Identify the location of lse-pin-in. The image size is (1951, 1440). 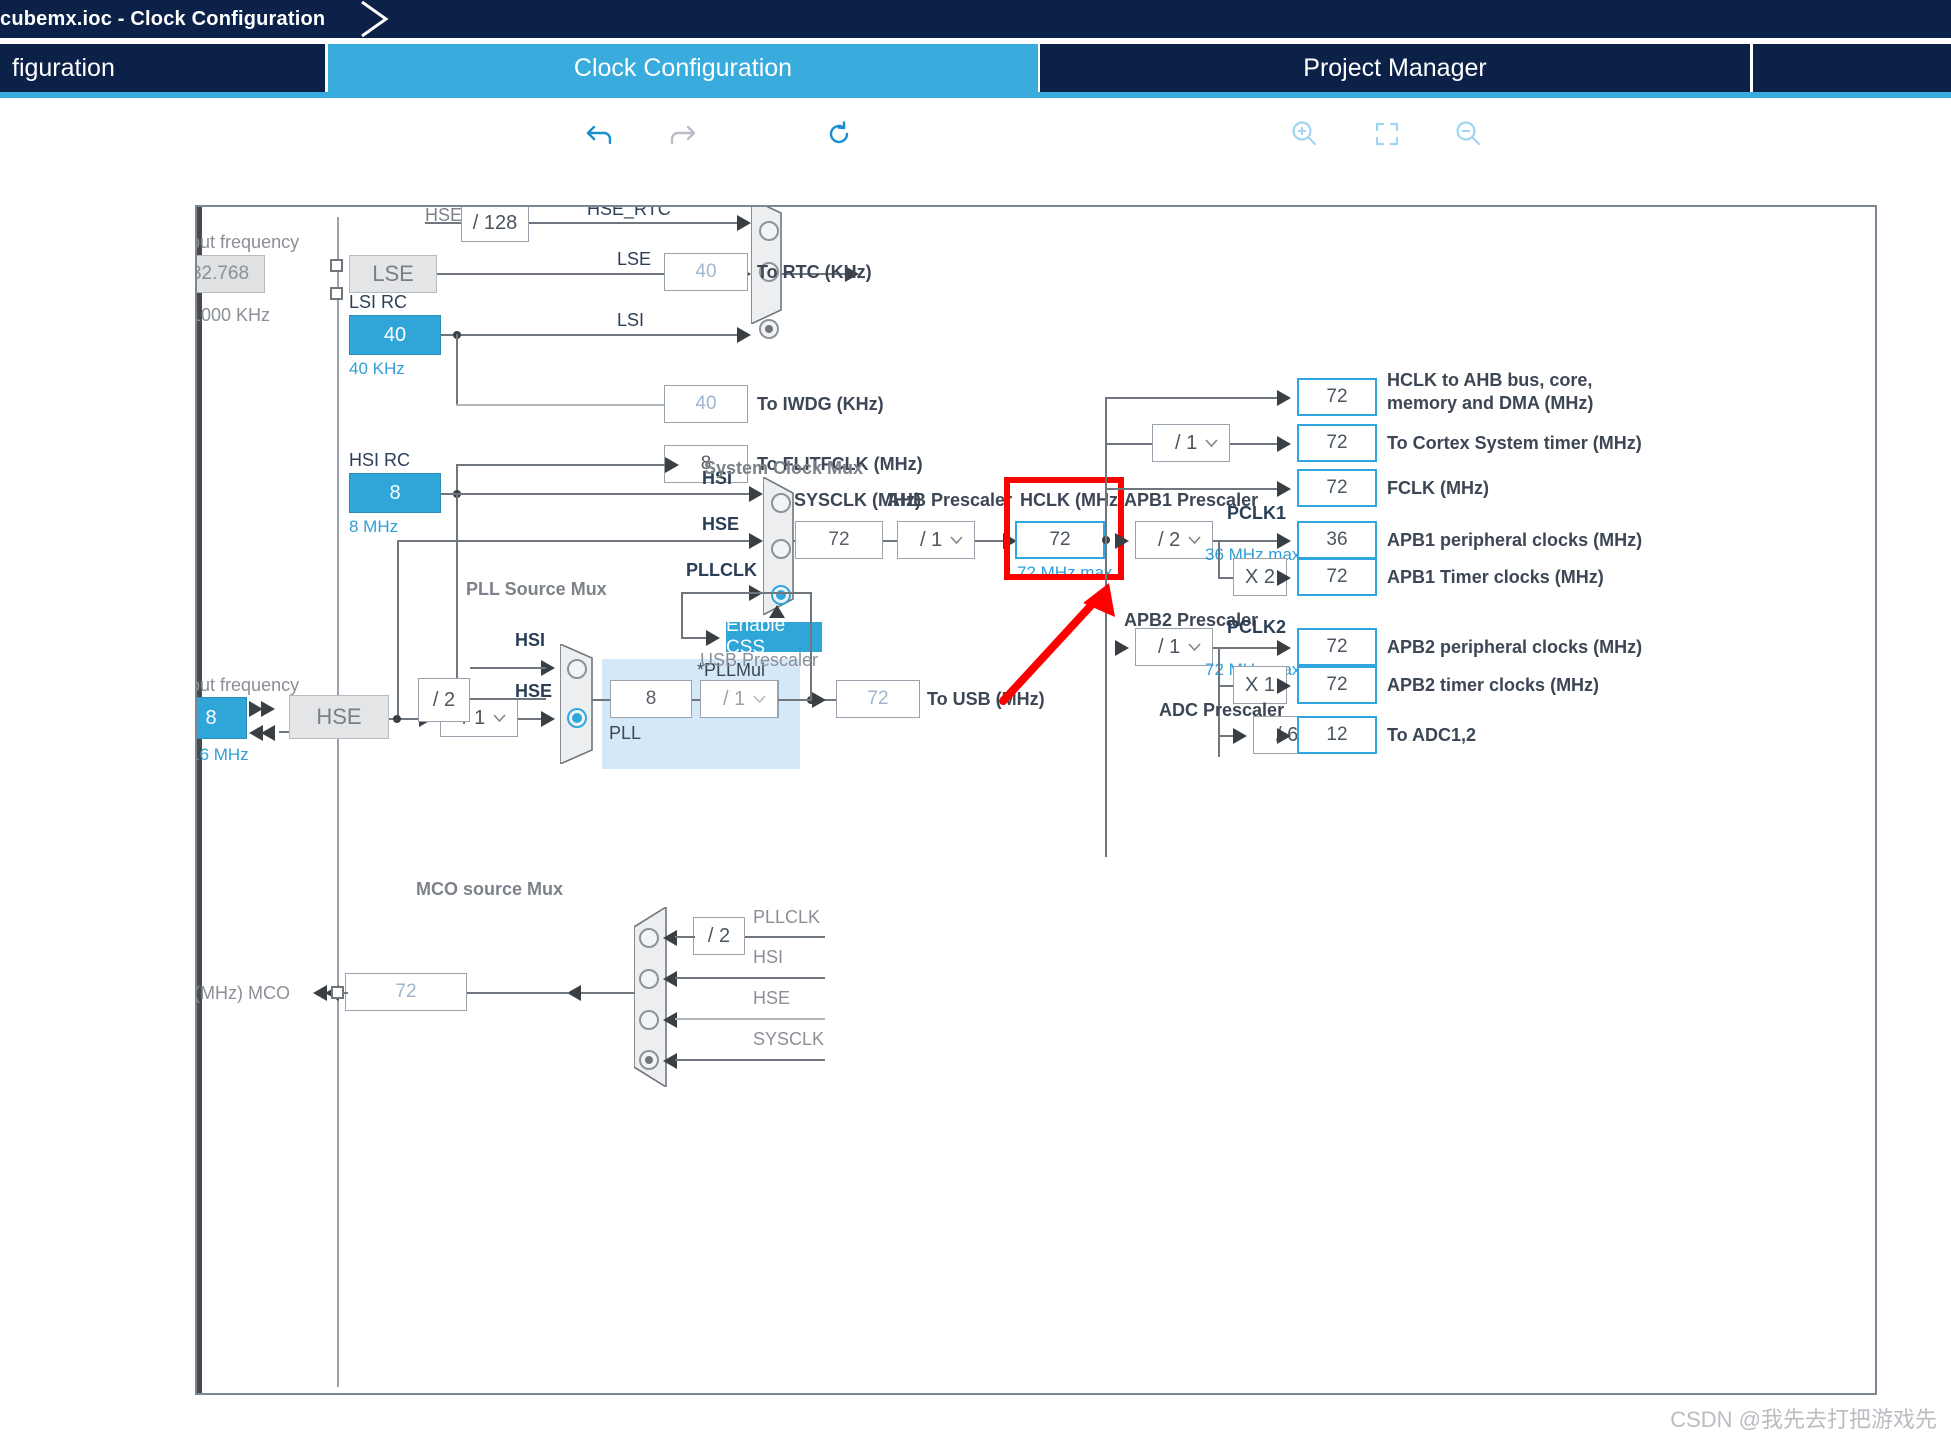
(336, 265).